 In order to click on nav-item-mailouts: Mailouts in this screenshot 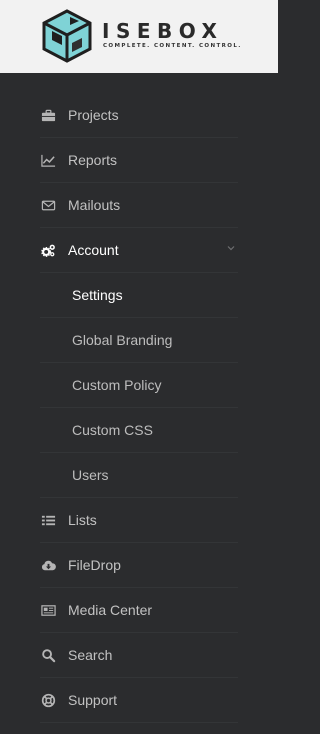, I will do `click(139, 205)`.